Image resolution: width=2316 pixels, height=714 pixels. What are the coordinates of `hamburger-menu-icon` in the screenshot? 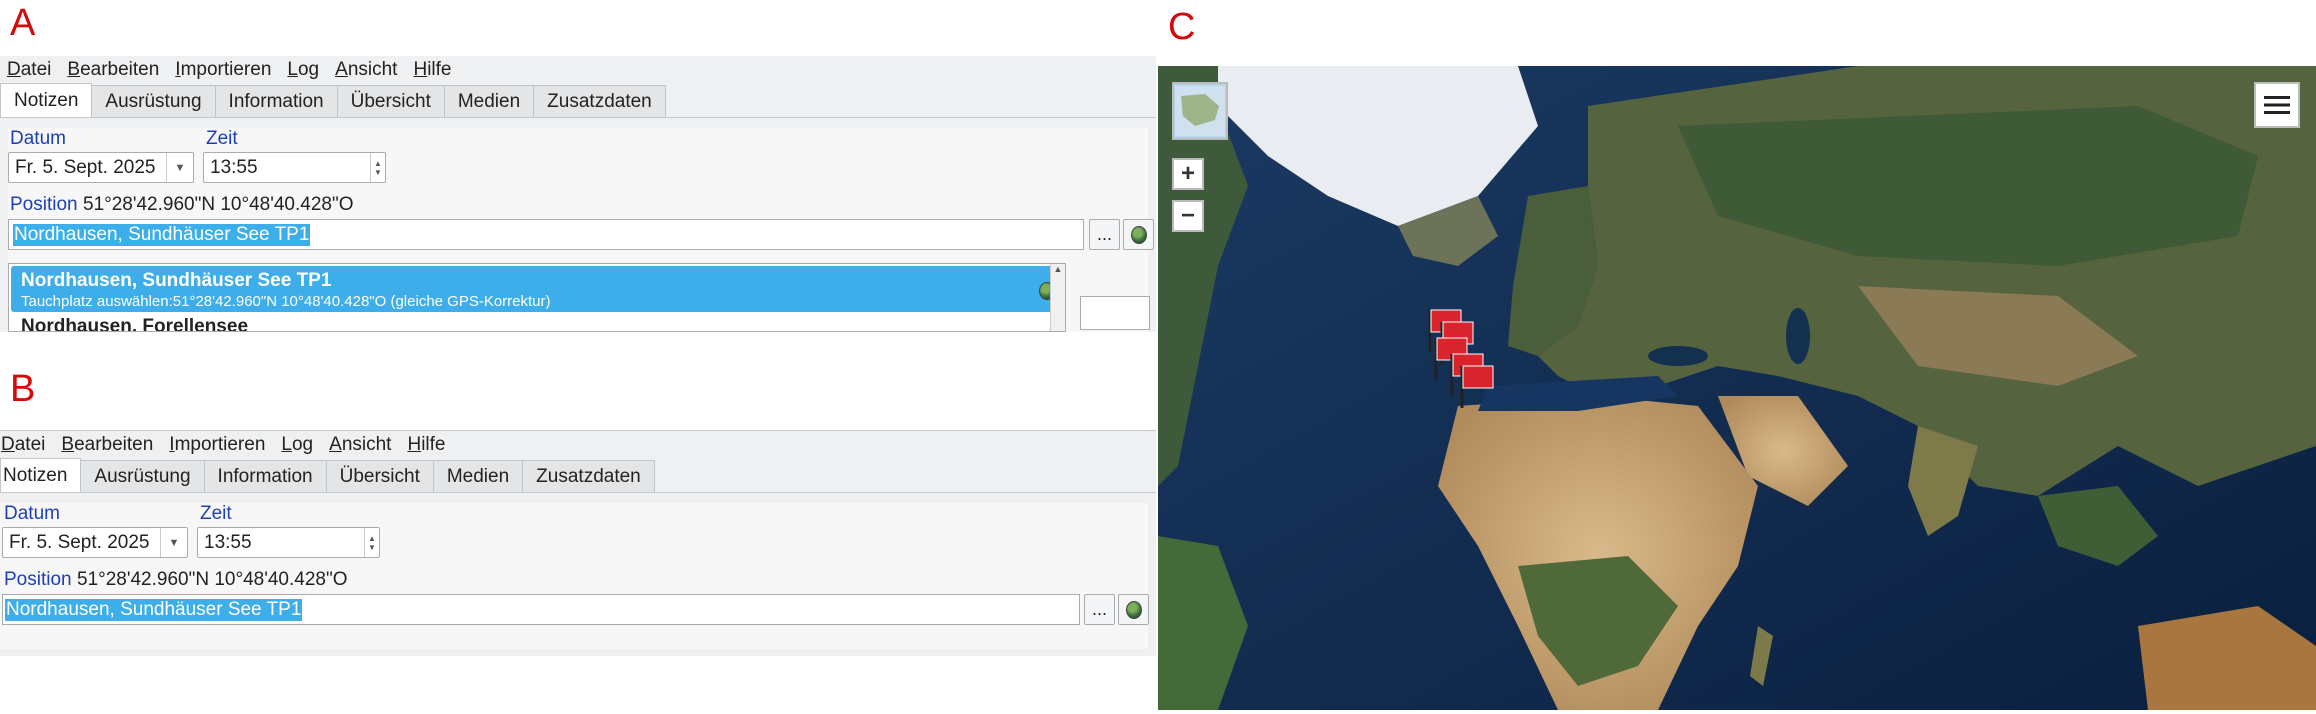 It's located at (2277, 105).